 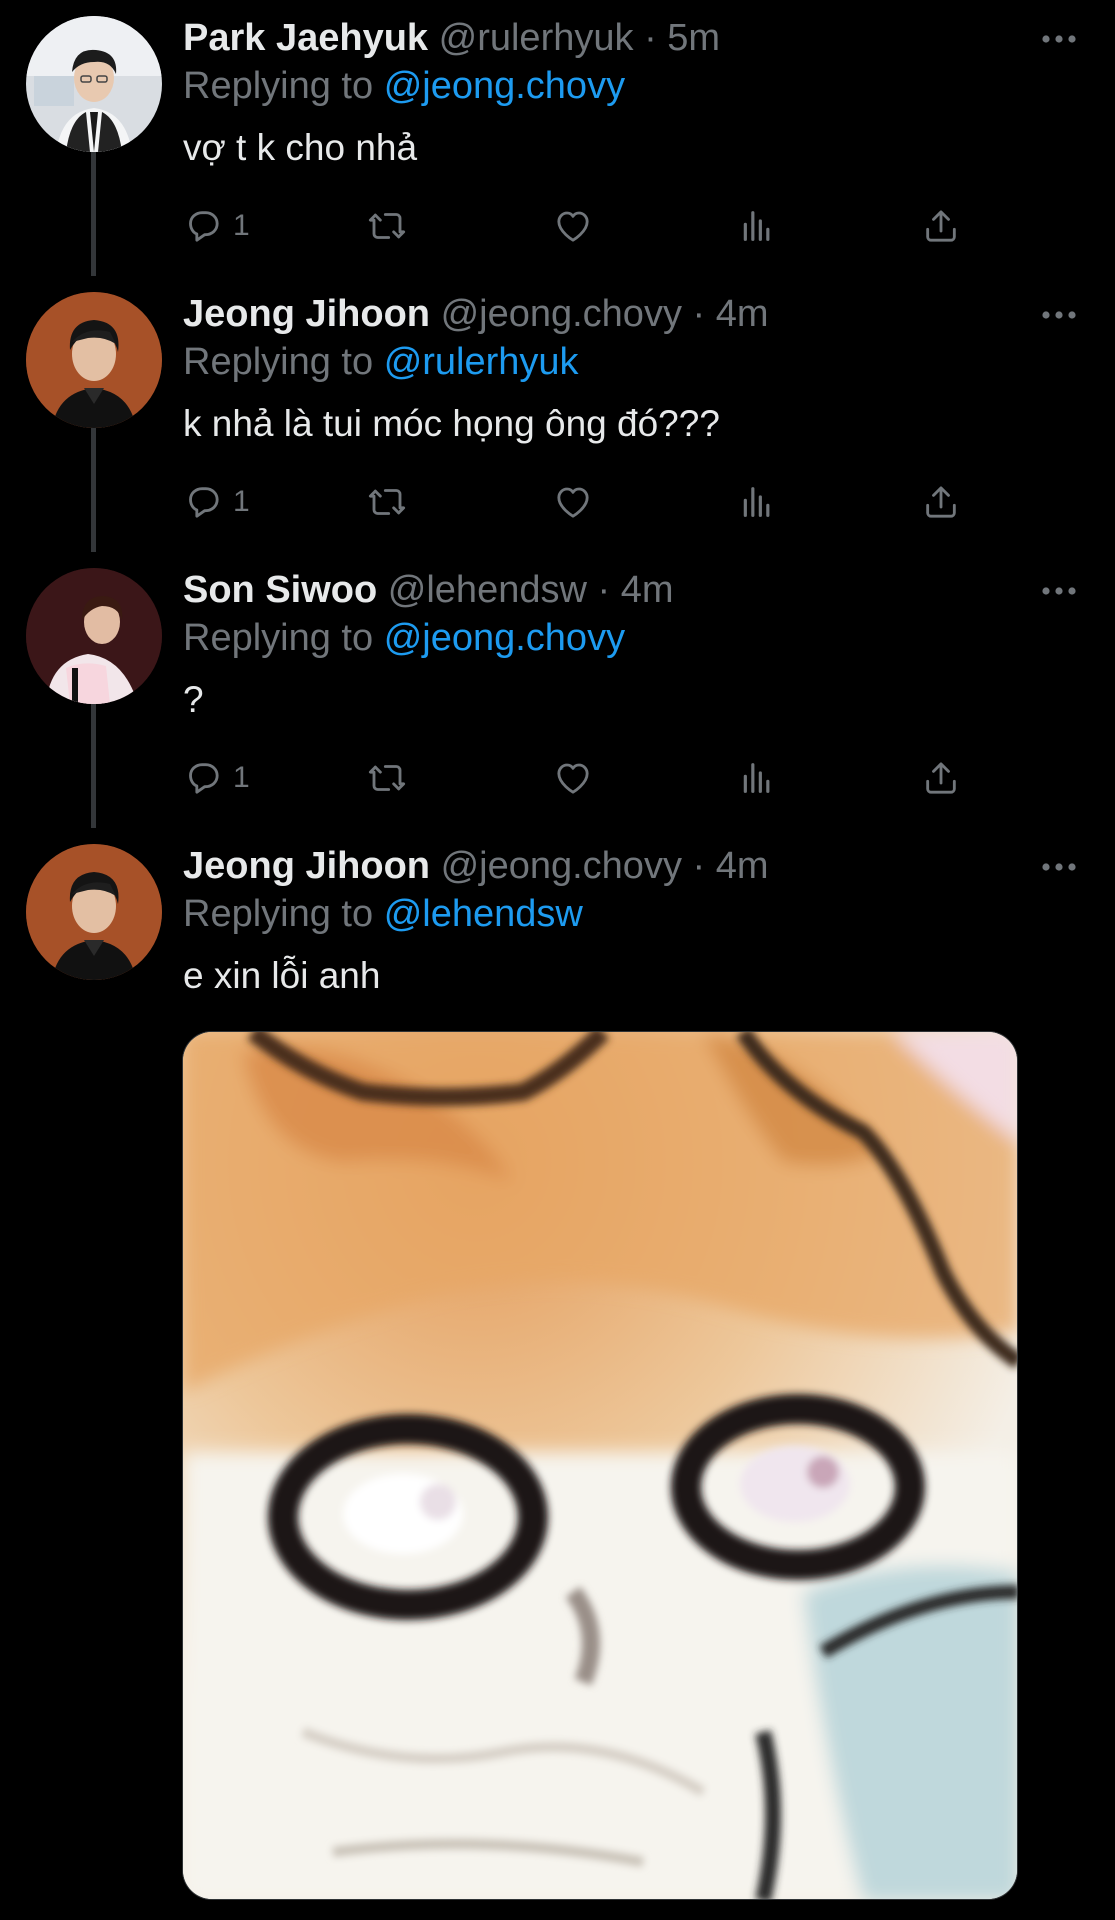 I want to click on author-handle: @lehendsw, so click(x=487, y=590).